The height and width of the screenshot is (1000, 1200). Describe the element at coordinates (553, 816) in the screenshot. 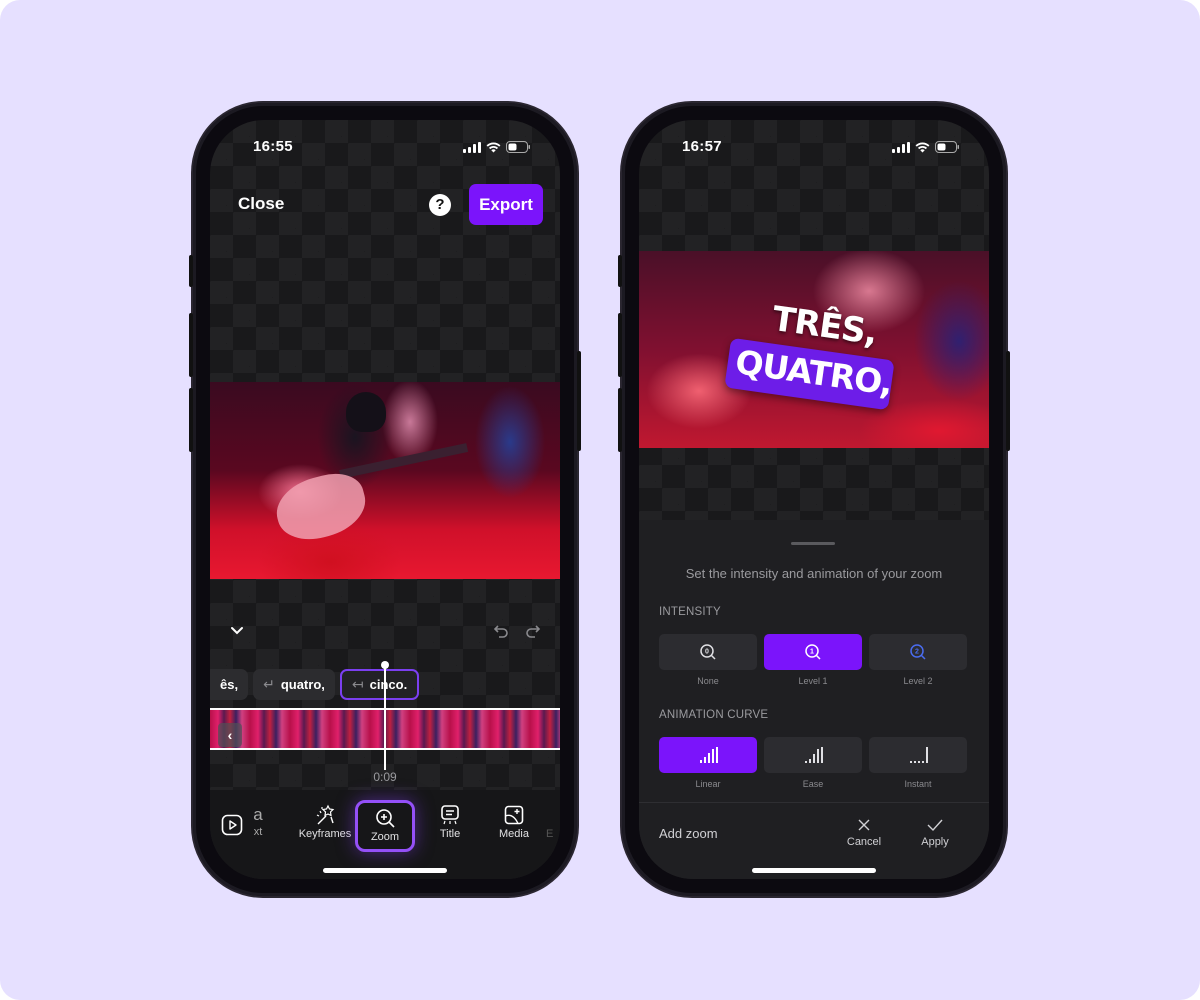

I see `effects-icon` at that location.